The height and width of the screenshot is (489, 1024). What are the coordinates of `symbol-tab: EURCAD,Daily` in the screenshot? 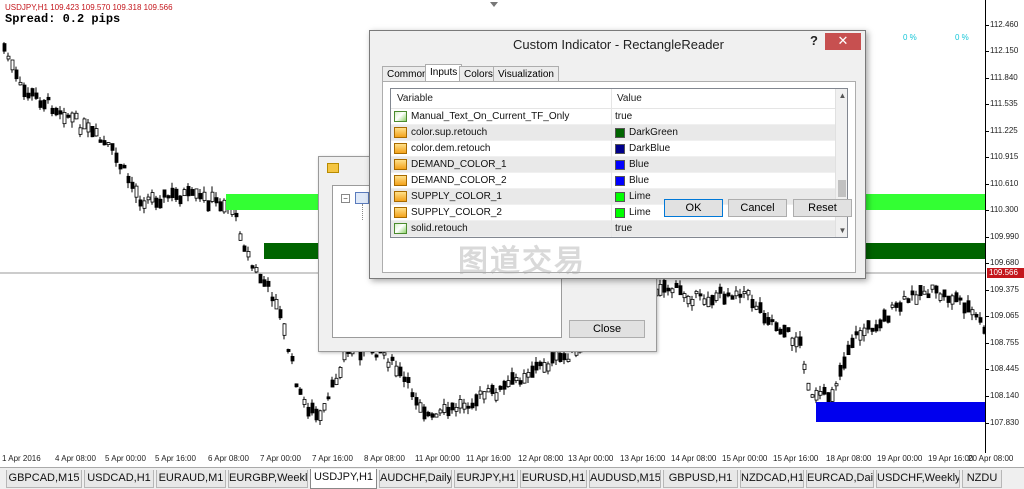 It's located at (840, 479).